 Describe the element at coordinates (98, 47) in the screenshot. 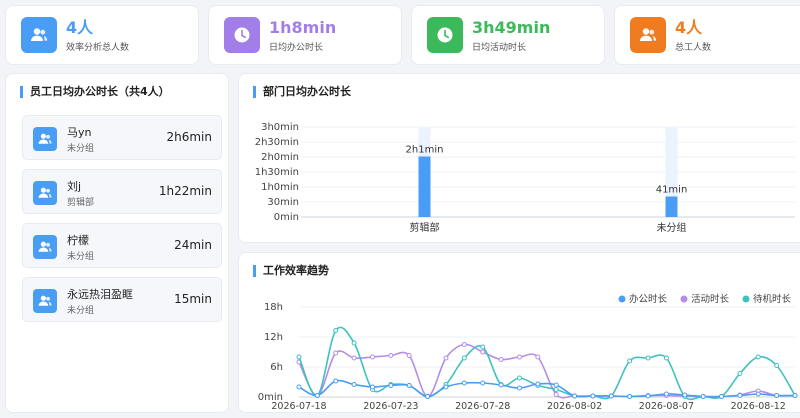

I see `stat-label: 效率分析总人数` at that location.